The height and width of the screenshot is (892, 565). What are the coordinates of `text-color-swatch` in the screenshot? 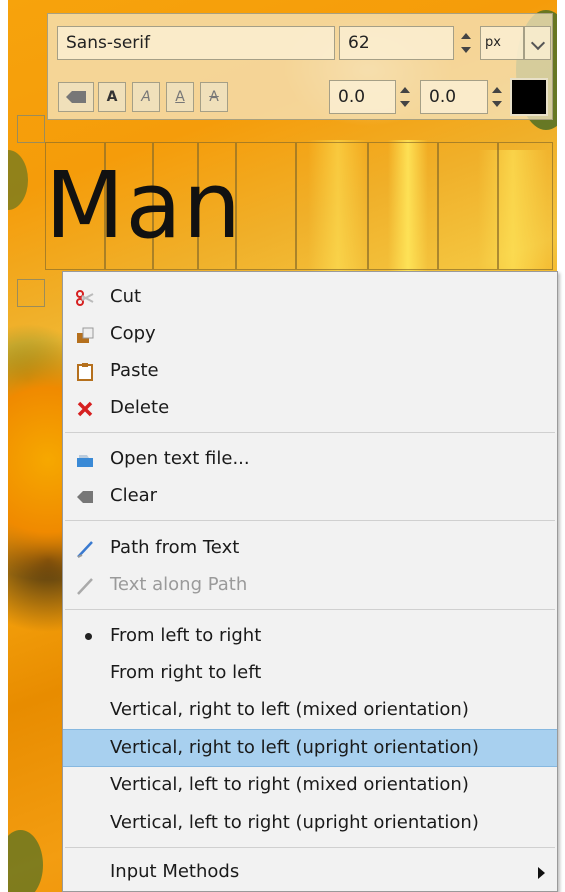 It's located at (529, 97).